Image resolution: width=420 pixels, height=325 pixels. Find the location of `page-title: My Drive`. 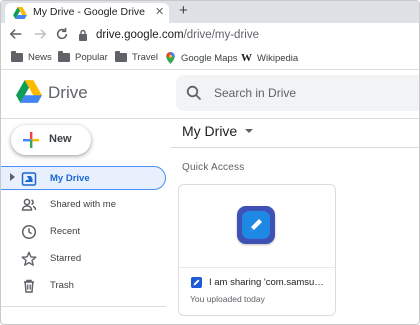

page-title: My Drive is located at coordinates (210, 131).